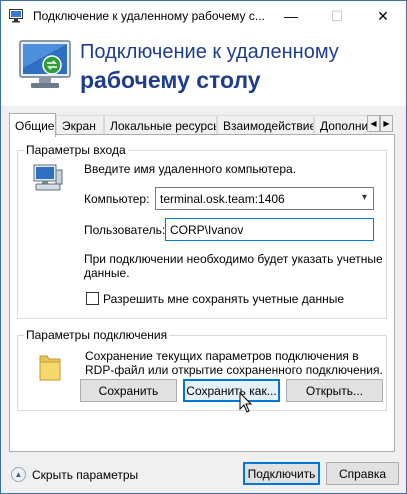  I want to click on tab-scroll-right-button: ▶, so click(386, 123).